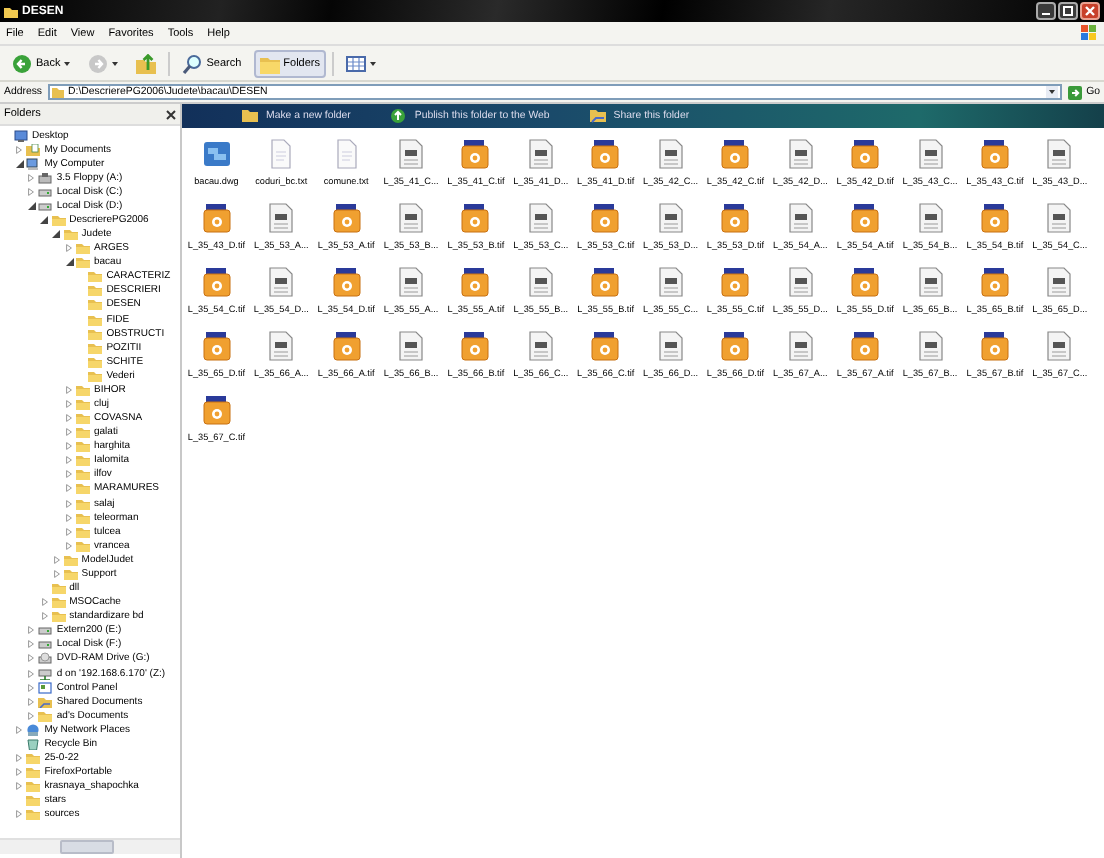  I want to click on caret-icon, so click(373, 63).